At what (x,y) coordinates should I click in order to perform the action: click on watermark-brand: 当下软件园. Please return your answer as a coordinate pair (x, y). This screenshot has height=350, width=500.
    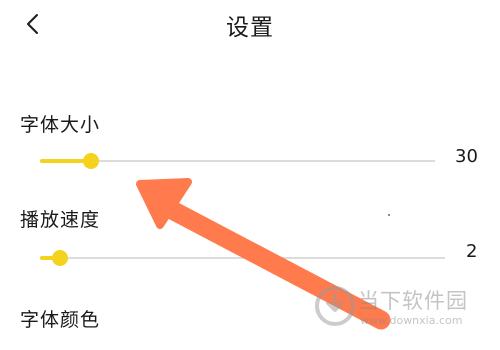
    Looking at the image, I should click on (413, 301).